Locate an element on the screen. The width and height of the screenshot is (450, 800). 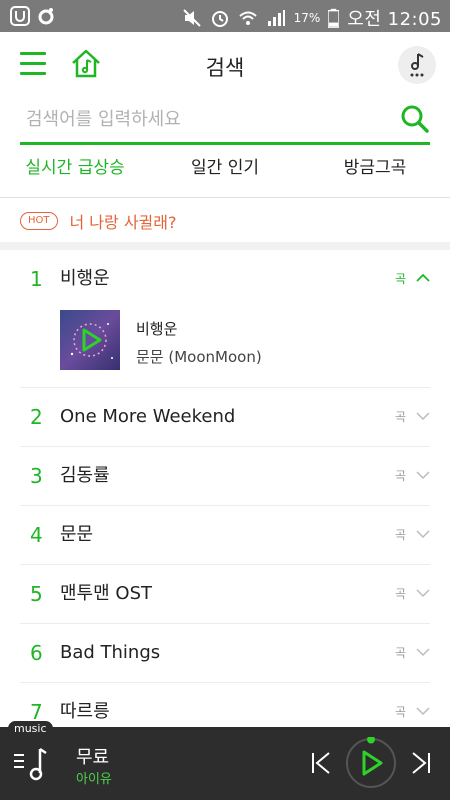
tab-realtime: 실시간 급상승 is located at coordinates (75, 169).